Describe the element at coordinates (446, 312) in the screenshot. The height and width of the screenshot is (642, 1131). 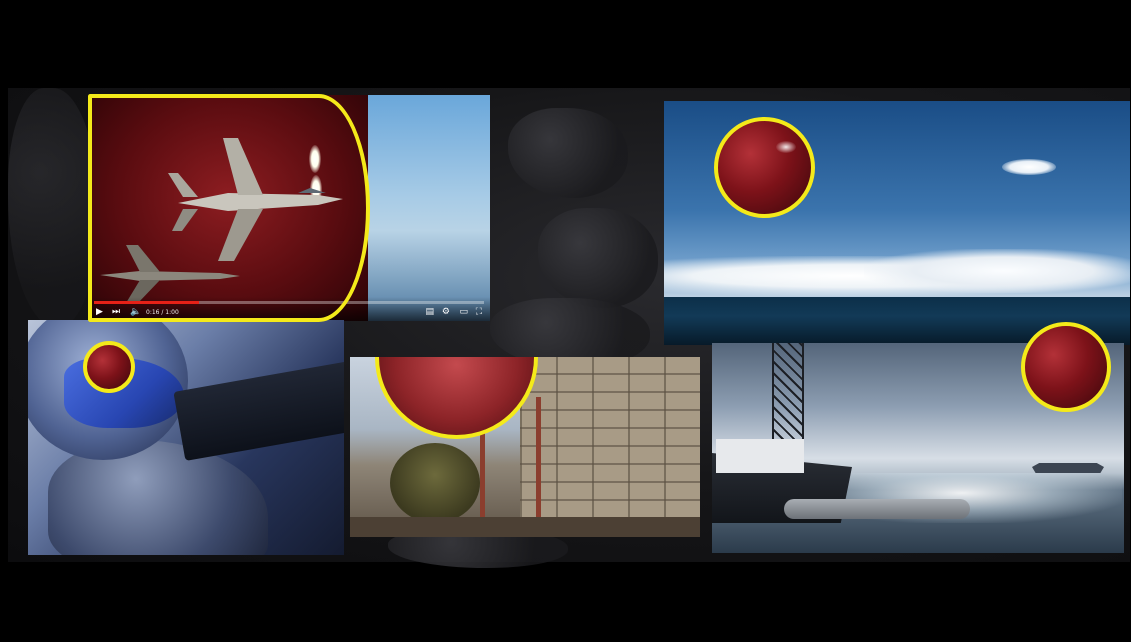
I see `gear-icon: ⚙` at that location.